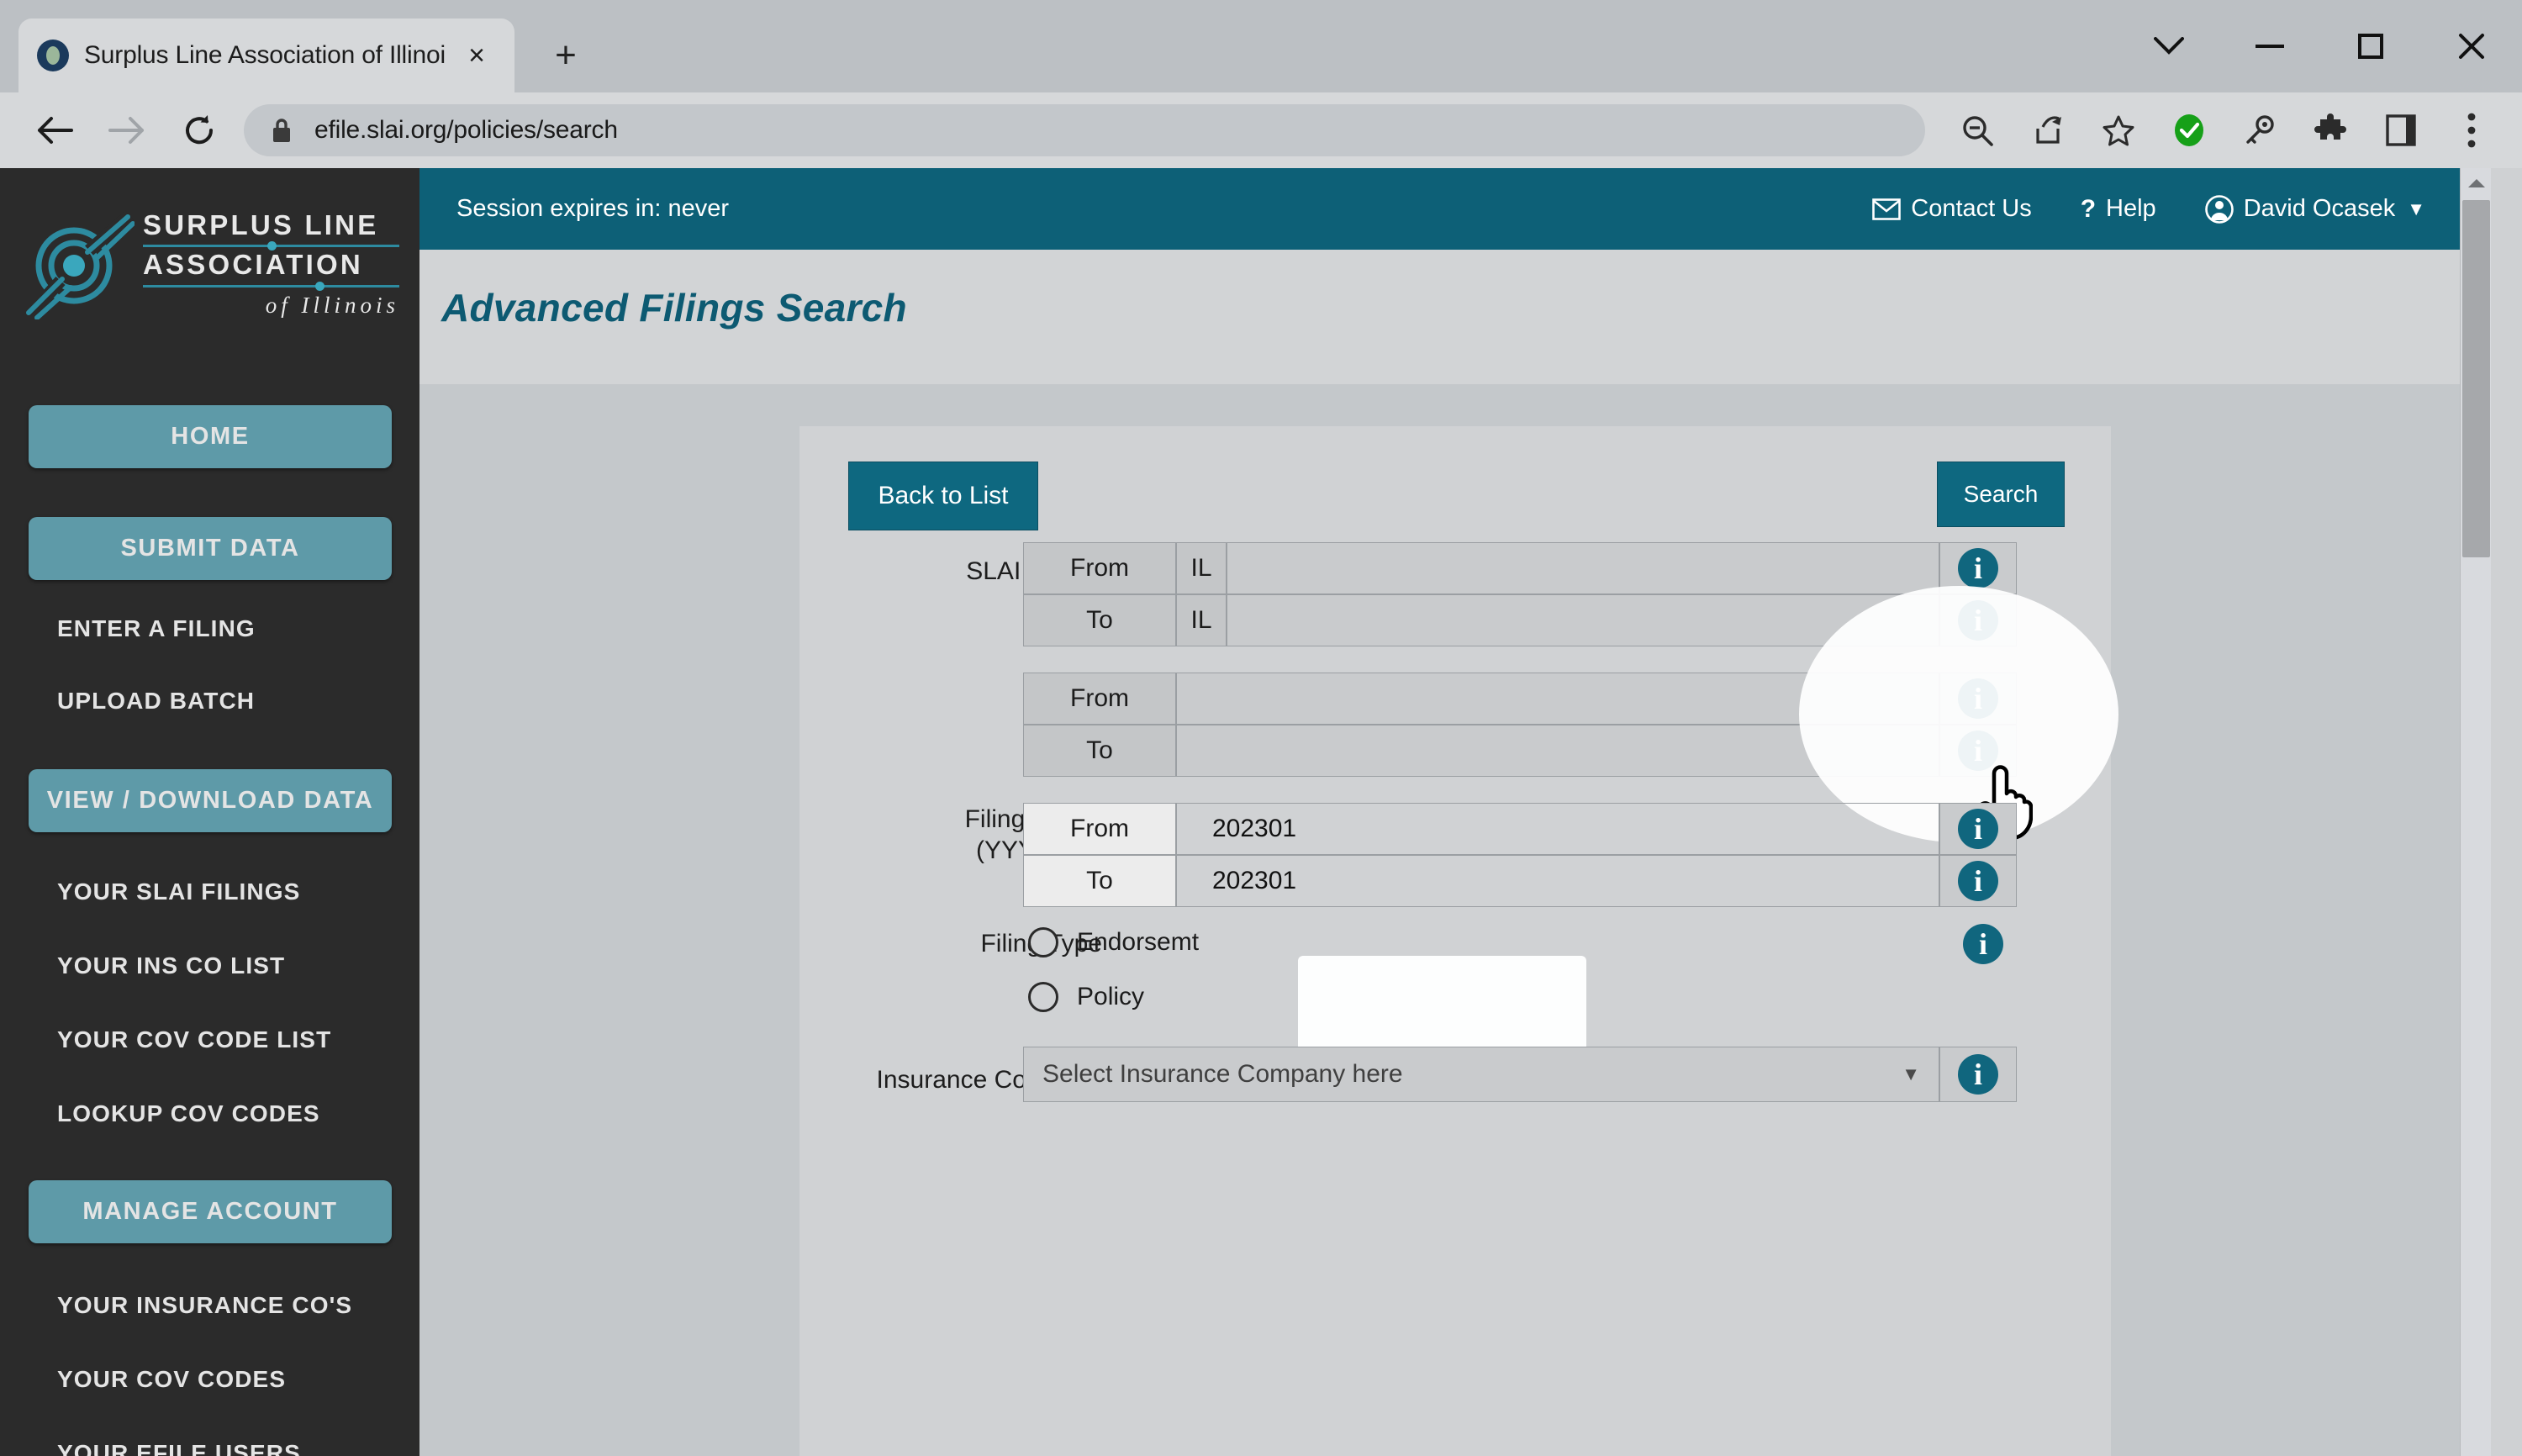 This screenshot has width=2522, height=1456. I want to click on window-controls, so click(2320, 46).